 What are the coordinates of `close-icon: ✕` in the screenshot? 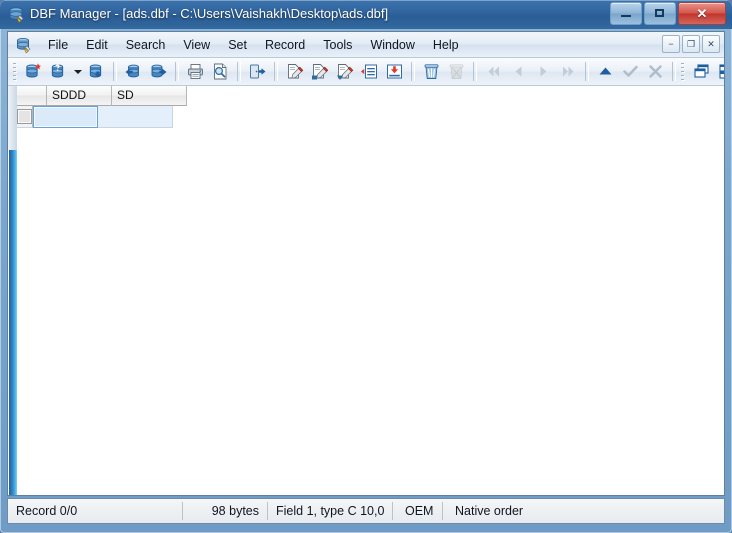 It's located at (702, 13).